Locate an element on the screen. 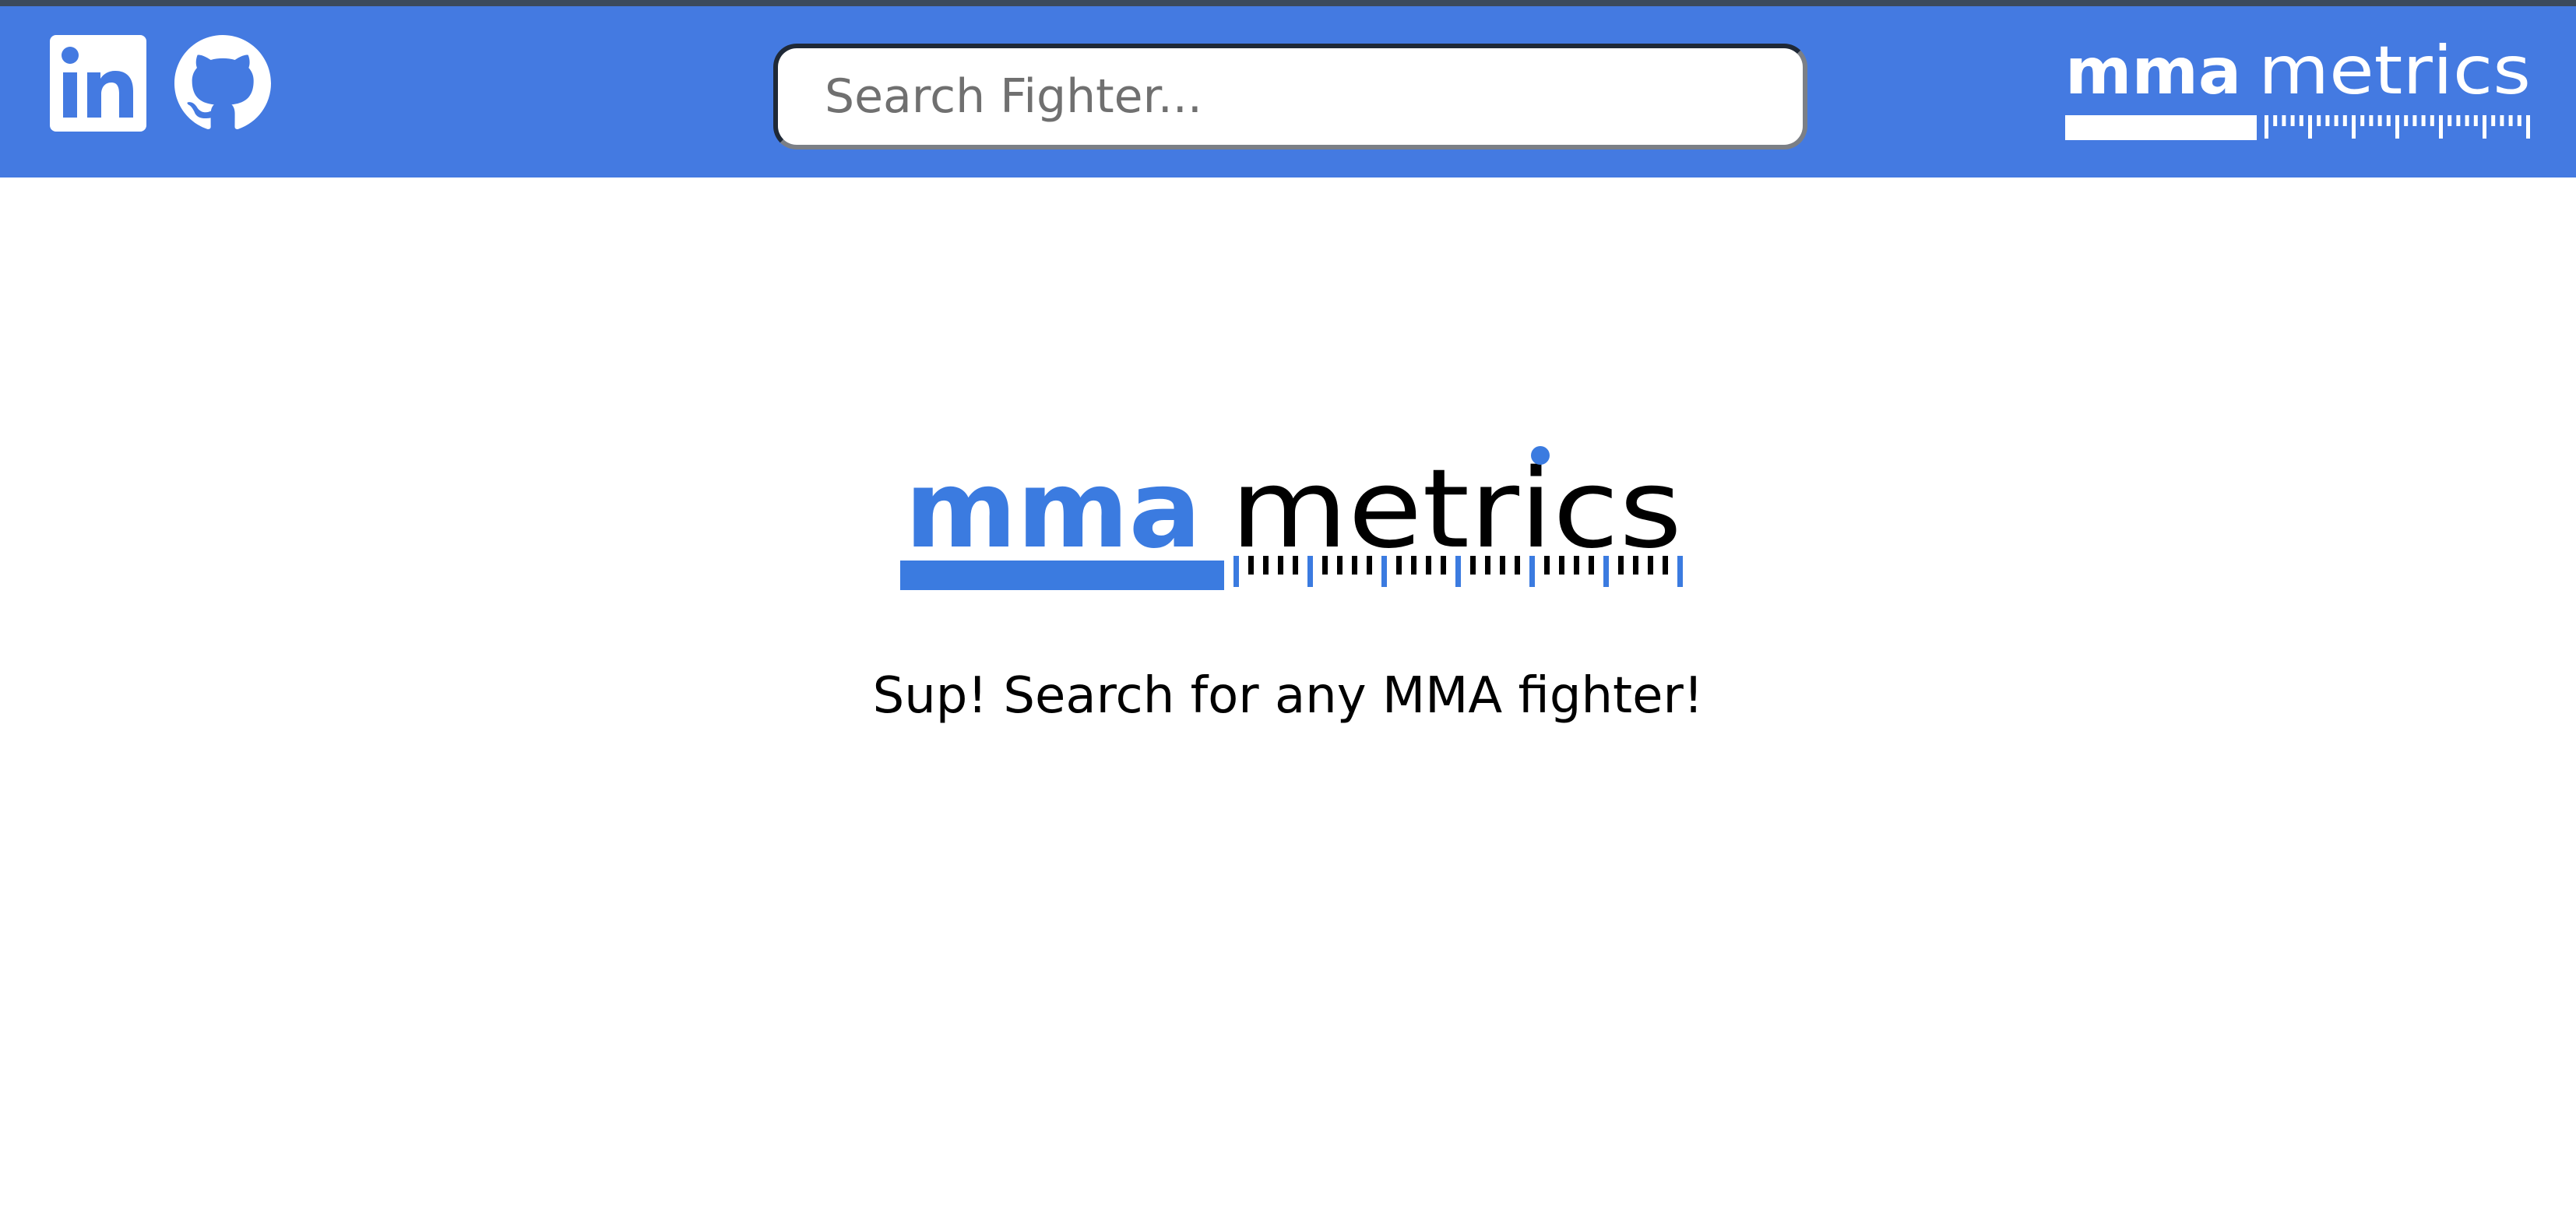 This screenshot has width=2576, height=1216. navbar-logo-text-bold: mma is located at coordinates (2153, 72).